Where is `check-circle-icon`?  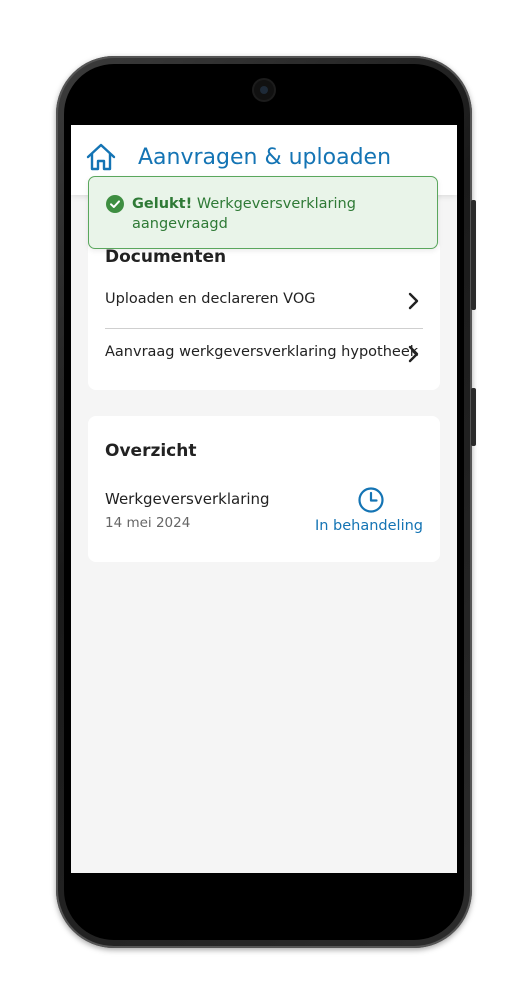
check-circle-icon is located at coordinates (115, 204).